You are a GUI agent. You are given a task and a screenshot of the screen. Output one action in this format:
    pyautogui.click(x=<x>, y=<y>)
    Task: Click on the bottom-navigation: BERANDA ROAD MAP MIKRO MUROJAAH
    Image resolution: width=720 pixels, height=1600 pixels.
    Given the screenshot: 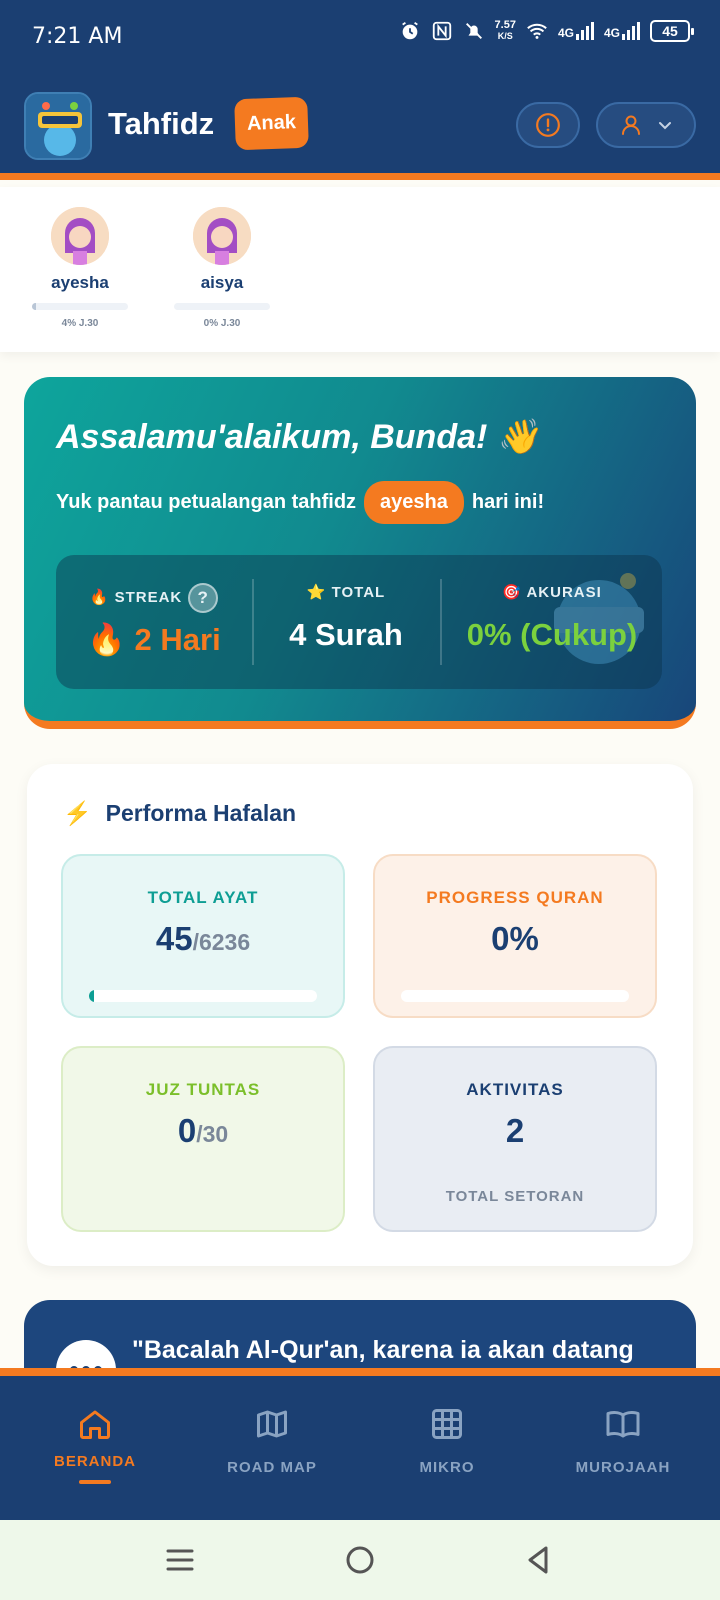 What is the action you would take?
    pyautogui.click(x=360, y=1444)
    